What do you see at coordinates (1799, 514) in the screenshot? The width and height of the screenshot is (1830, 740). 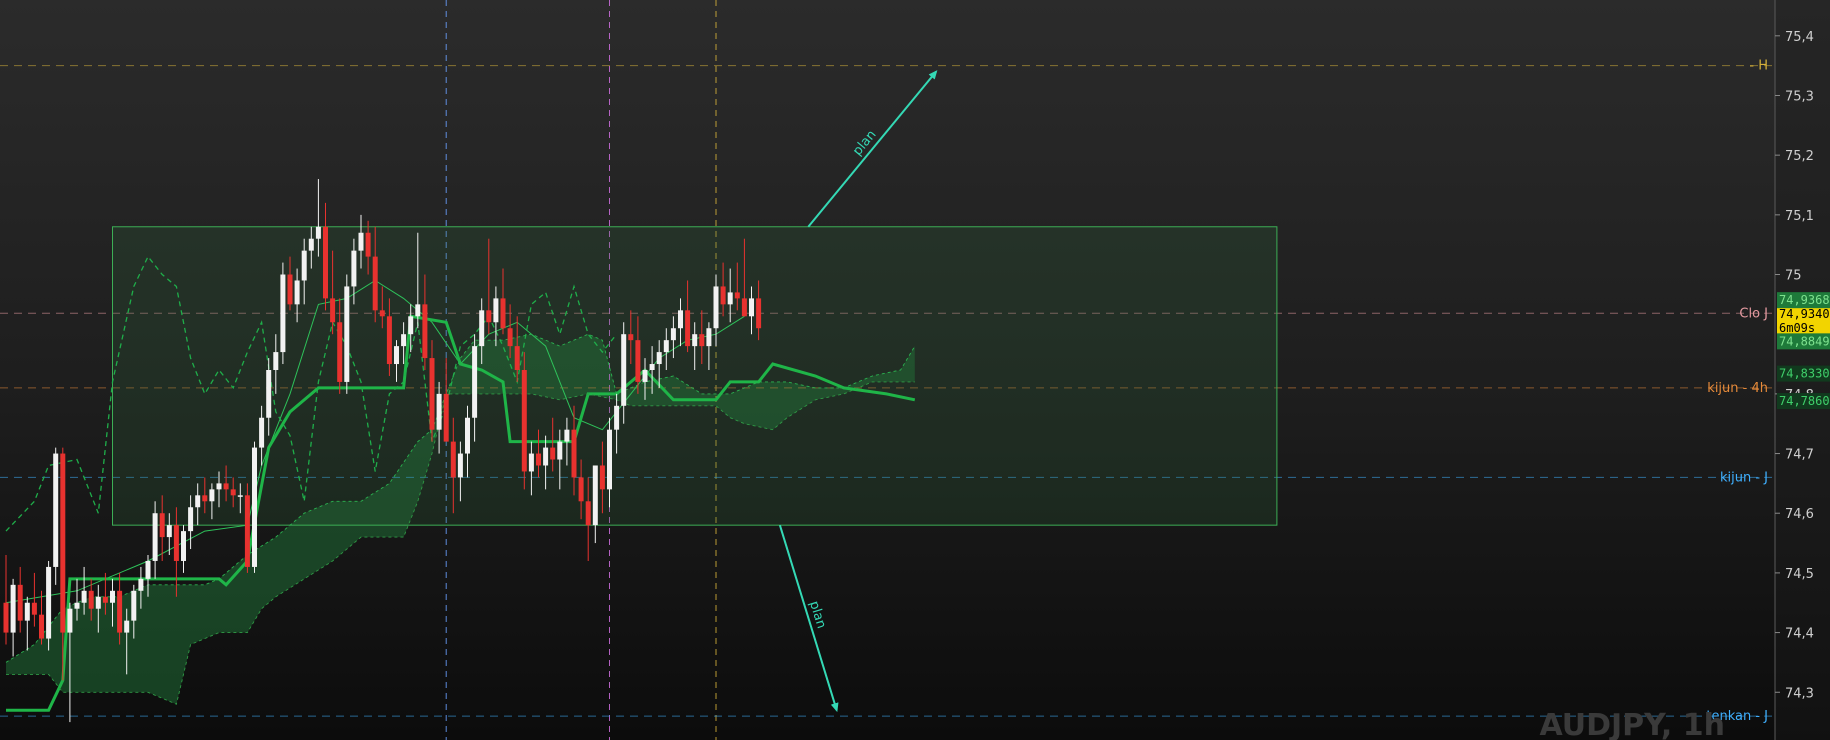 I see `price-tick-label-7: 74,6` at bounding box center [1799, 514].